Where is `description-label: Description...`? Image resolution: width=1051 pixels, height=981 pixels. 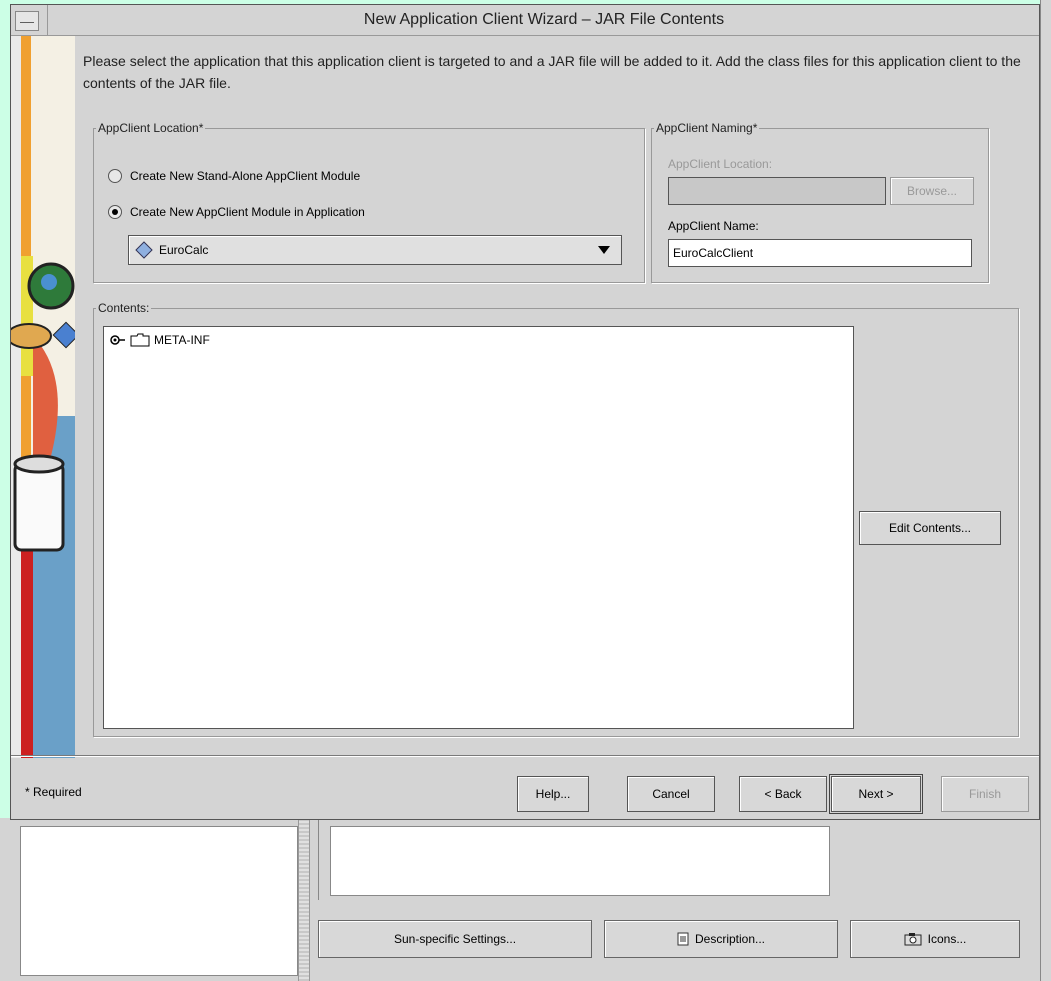
description-label: Description... is located at coordinates (730, 939).